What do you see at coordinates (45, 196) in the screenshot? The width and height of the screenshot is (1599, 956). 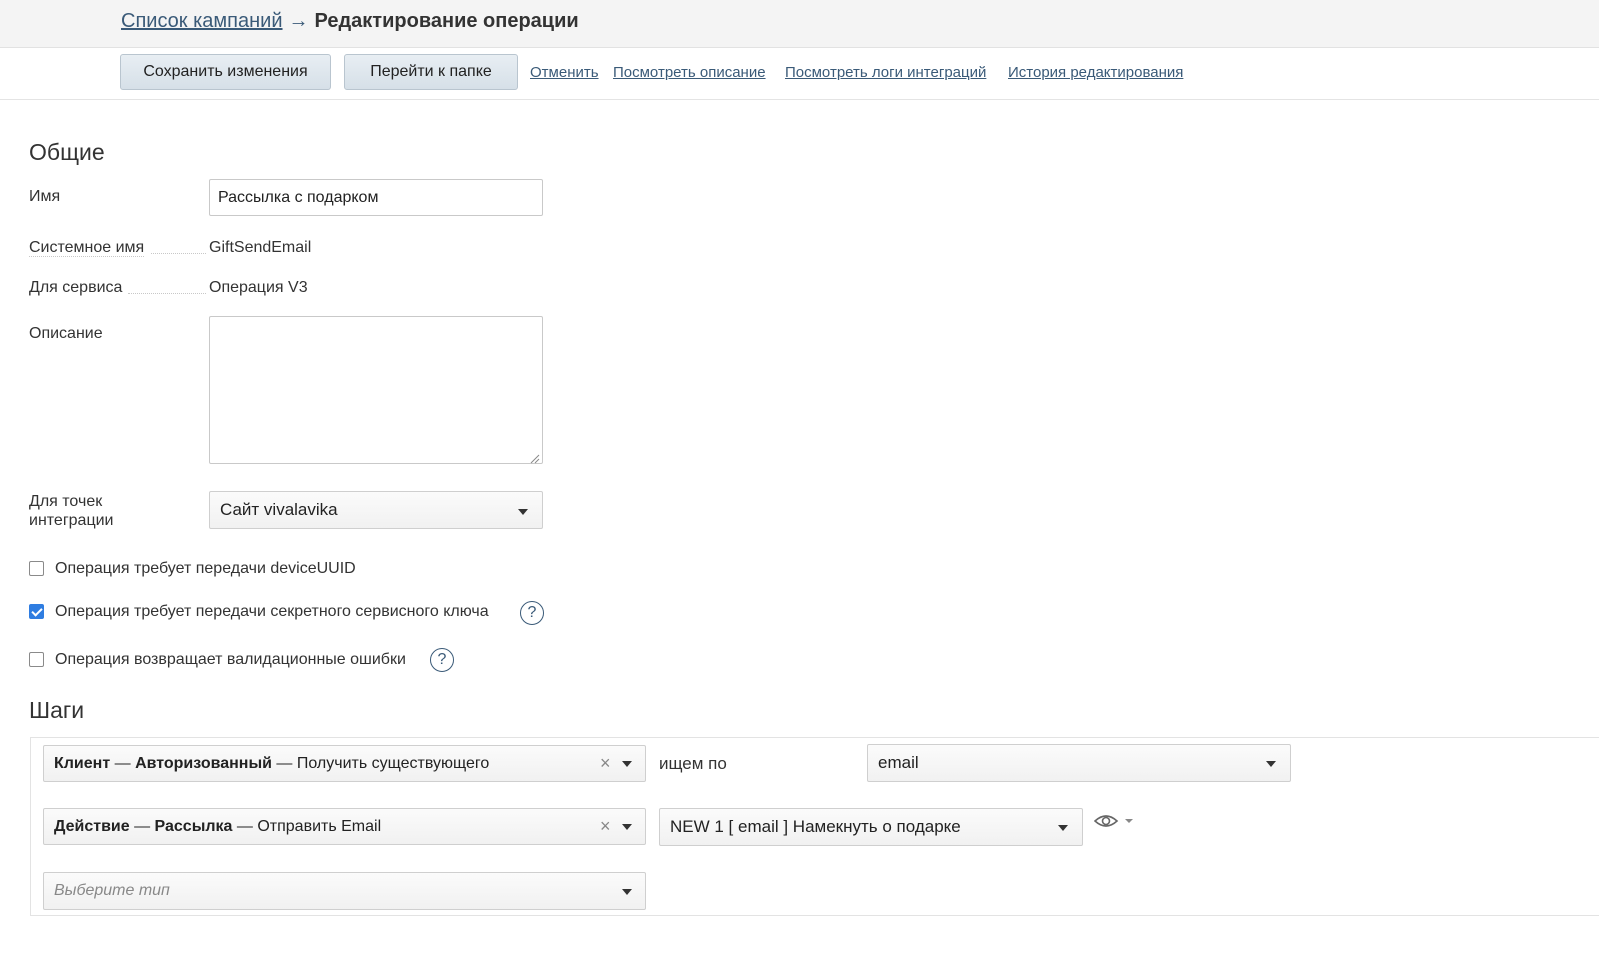 I see `name-label: Имя` at bounding box center [45, 196].